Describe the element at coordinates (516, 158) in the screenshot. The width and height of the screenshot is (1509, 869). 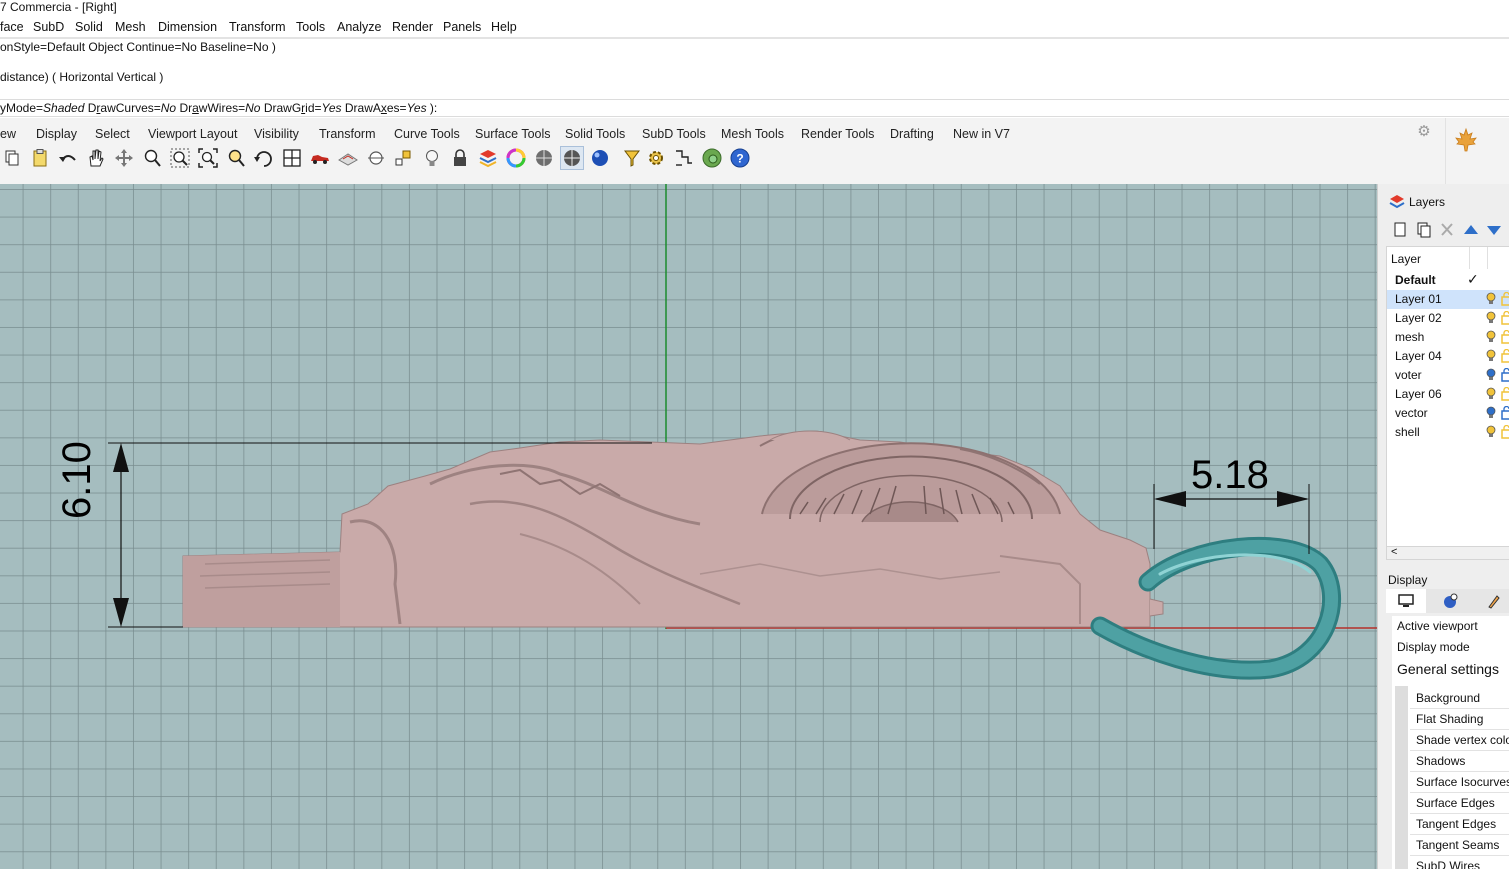
I see `color-wheel-icon` at that location.